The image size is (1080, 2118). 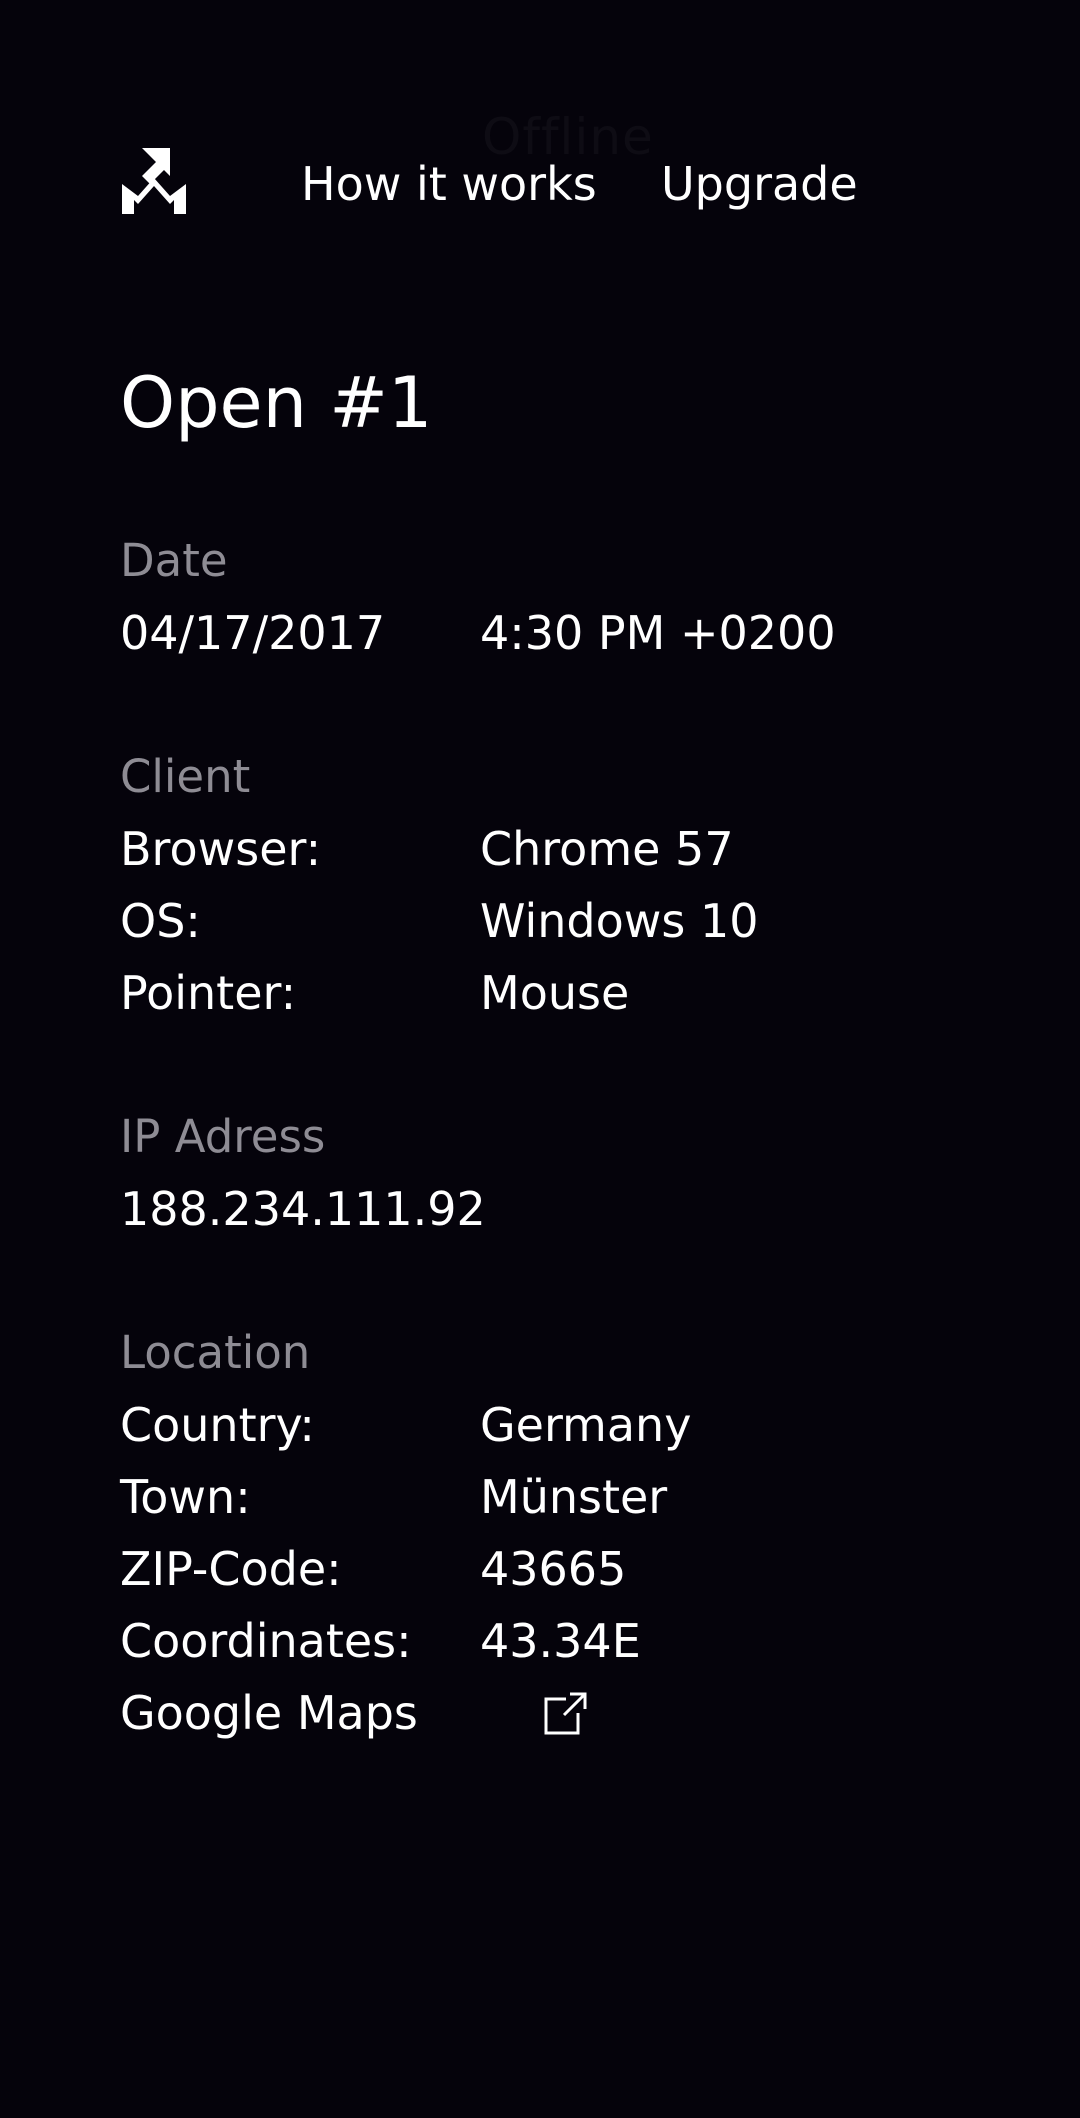 What do you see at coordinates (553, 1569) in the screenshot?
I see `zip-value: 43665` at bounding box center [553, 1569].